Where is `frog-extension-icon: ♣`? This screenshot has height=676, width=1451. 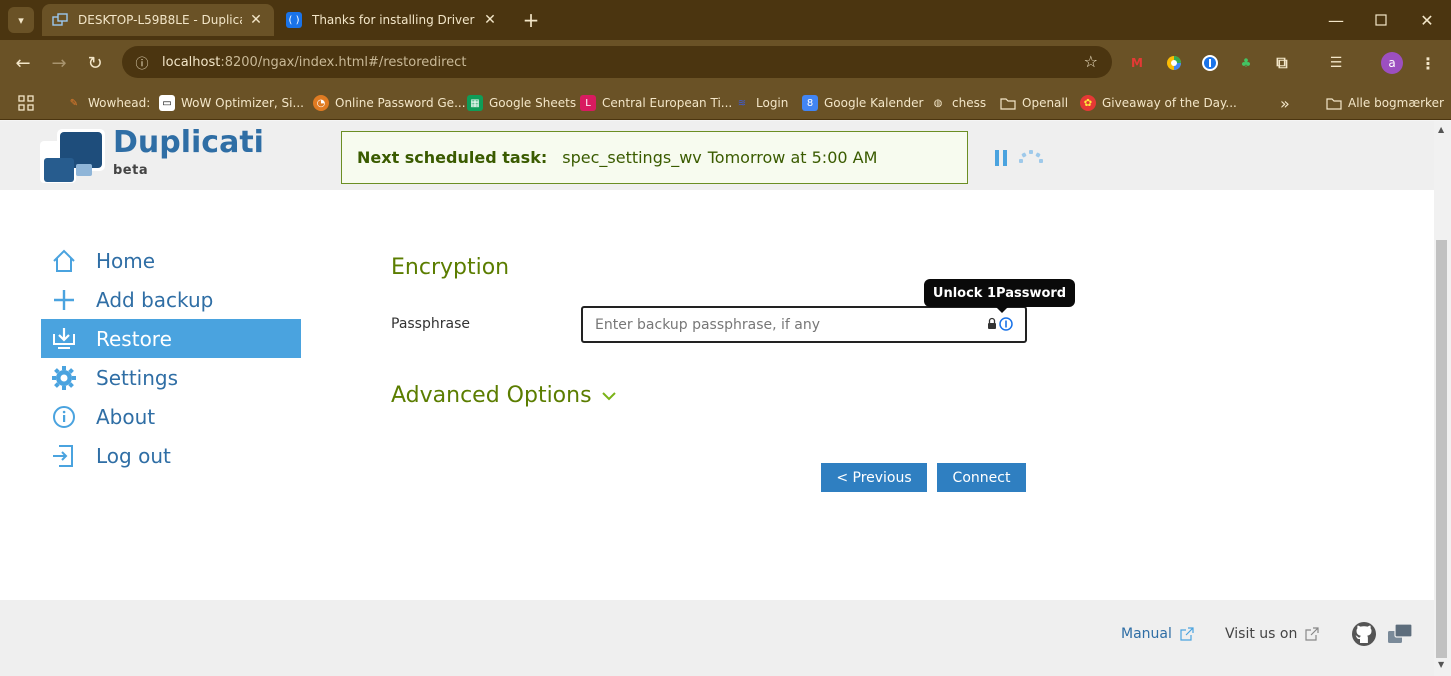 frog-extension-icon: ♣ is located at coordinates (1246, 63).